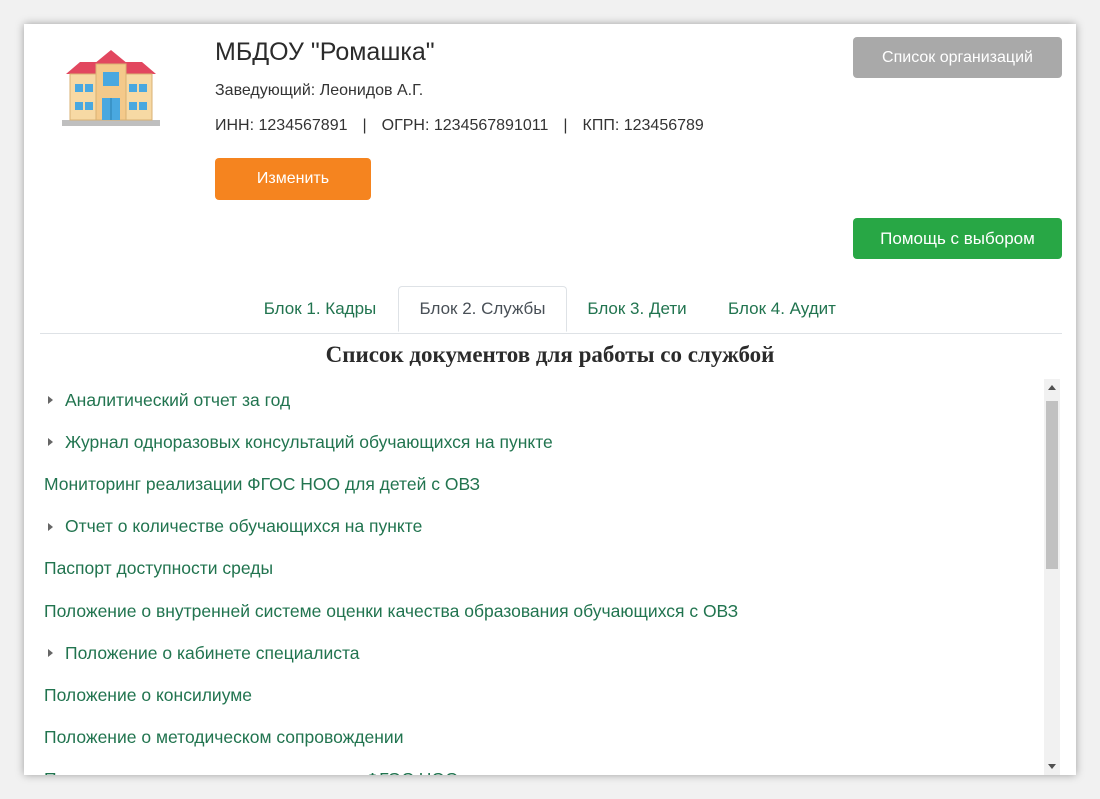 Image resolution: width=1100 pixels, height=799 pixels. Describe the element at coordinates (244, 526) in the screenshot. I see `document-label: Отчет о количестве обучающихся на пункте` at that location.